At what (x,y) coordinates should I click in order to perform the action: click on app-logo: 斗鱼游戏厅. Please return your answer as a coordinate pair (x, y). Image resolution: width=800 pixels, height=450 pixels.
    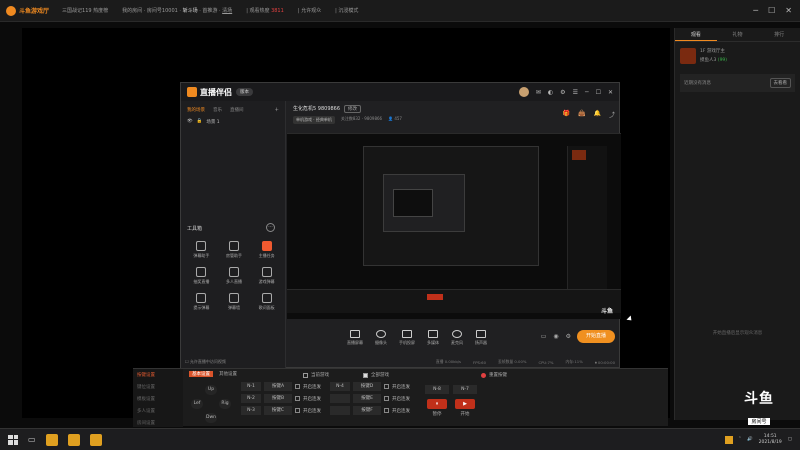
    Looking at the image, I should click on (27, 10).